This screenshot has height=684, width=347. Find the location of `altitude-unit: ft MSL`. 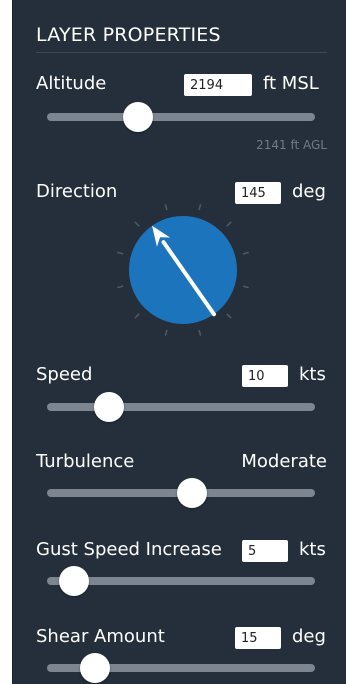

altitude-unit: ft MSL is located at coordinates (291, 83).